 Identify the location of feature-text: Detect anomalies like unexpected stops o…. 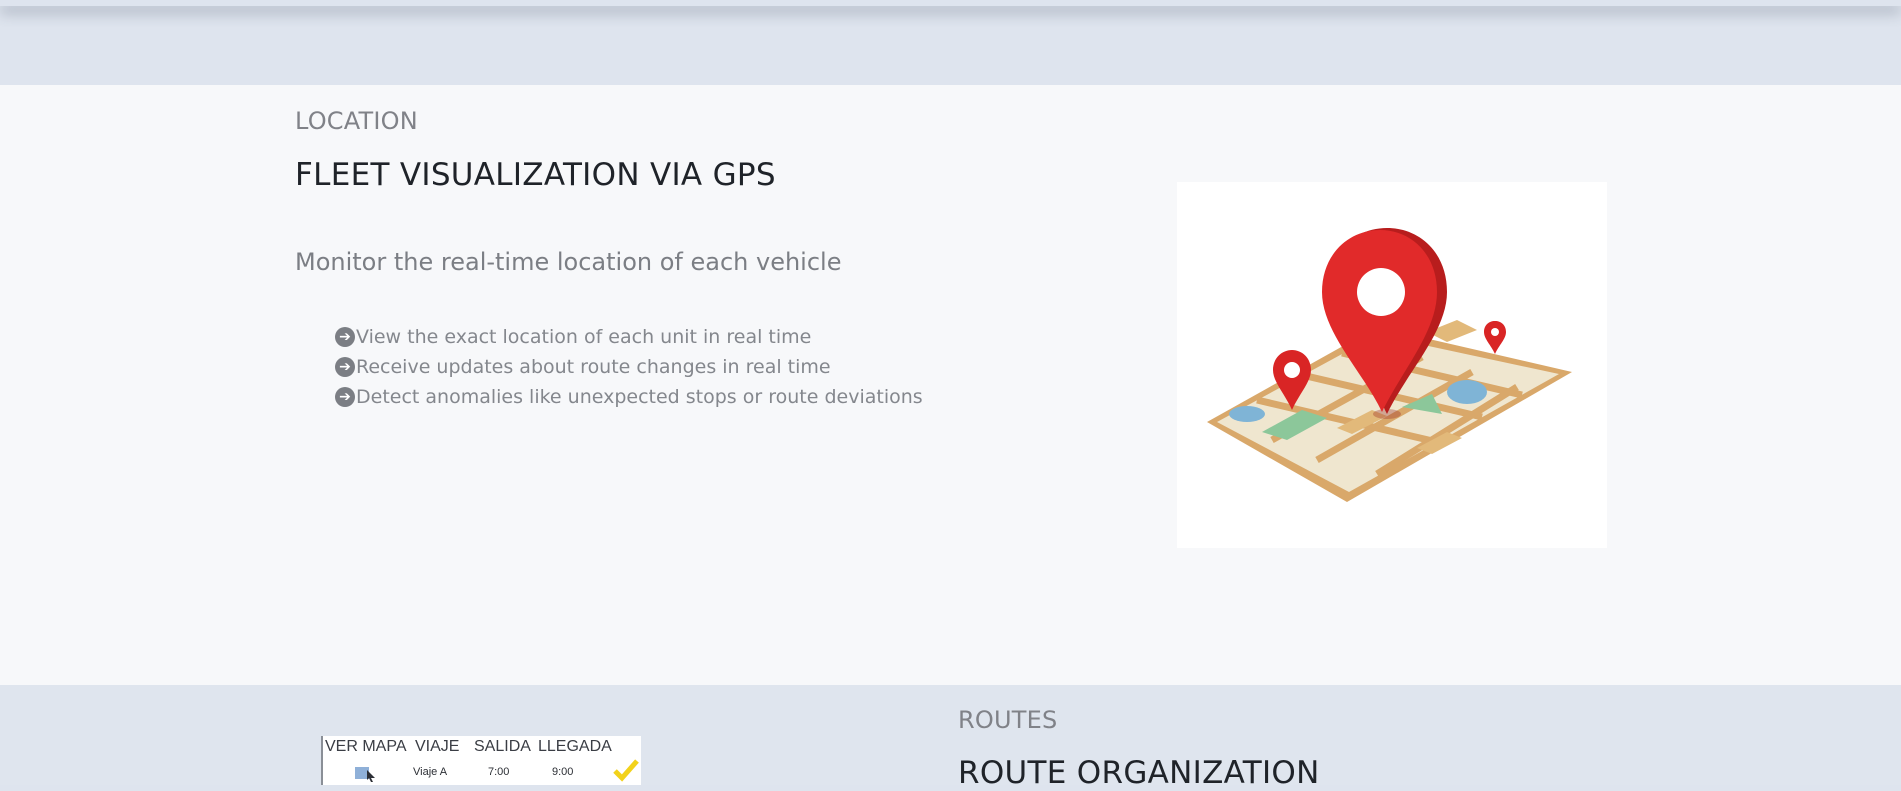
(639, 397).